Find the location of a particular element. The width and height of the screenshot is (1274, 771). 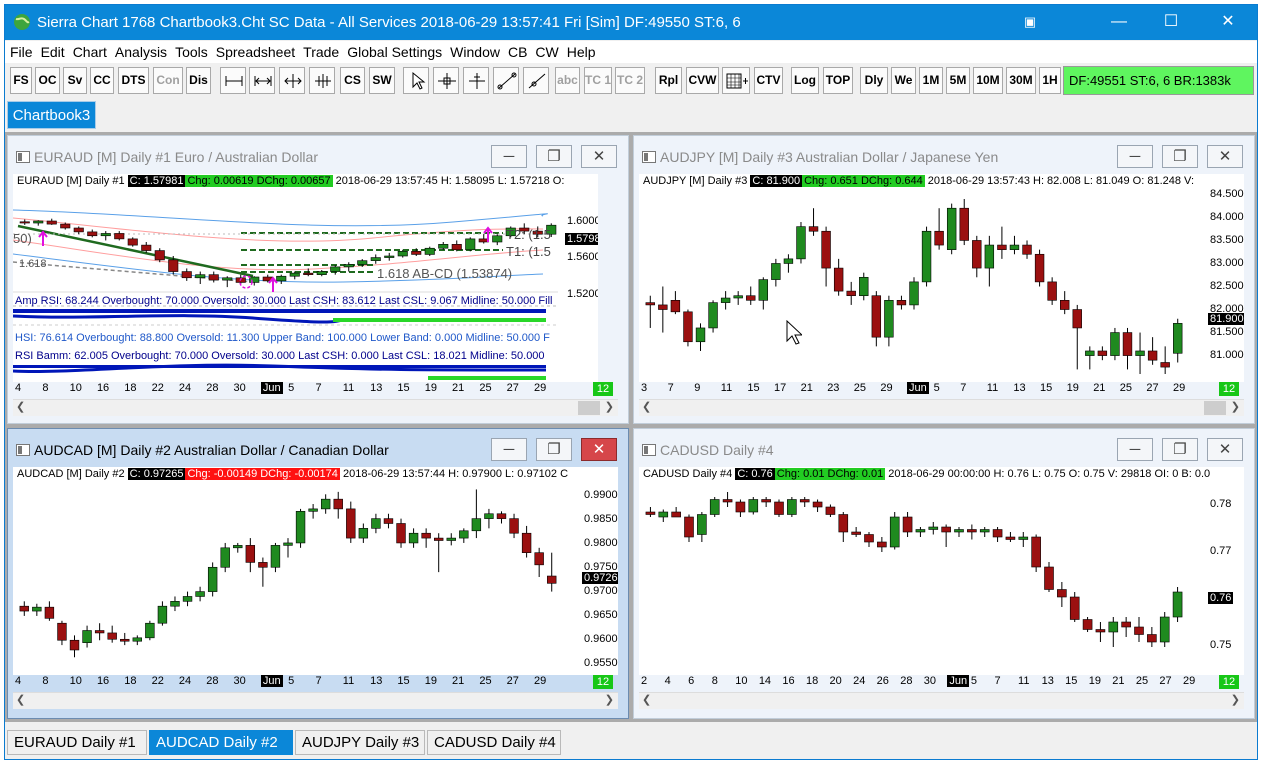

cross-bar-icon is located at coordinates (233, 80).